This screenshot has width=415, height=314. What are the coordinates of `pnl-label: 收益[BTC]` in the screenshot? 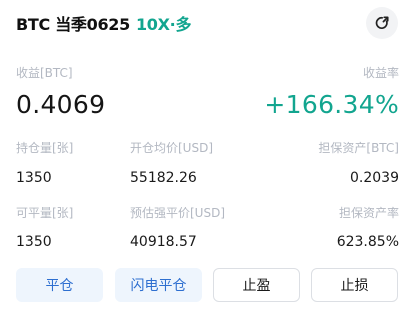 It's located at (44, 73).